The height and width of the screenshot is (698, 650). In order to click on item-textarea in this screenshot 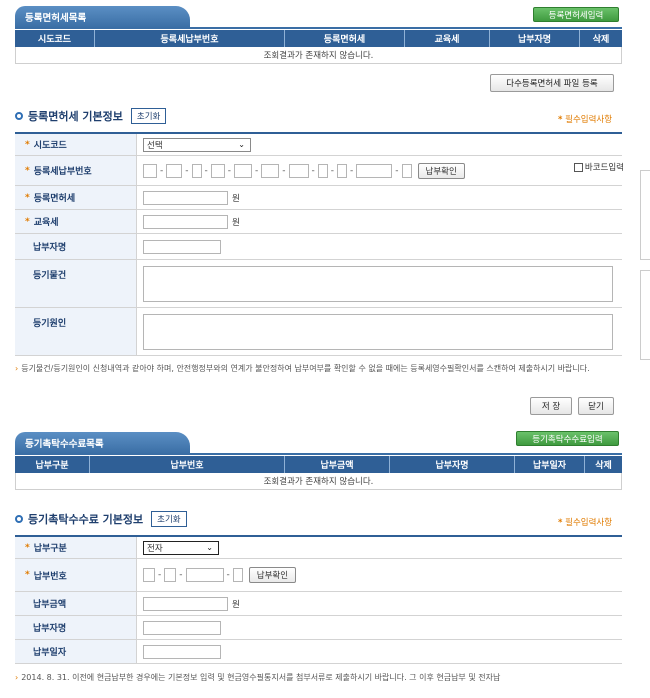, I will do `click(378, 283)`.